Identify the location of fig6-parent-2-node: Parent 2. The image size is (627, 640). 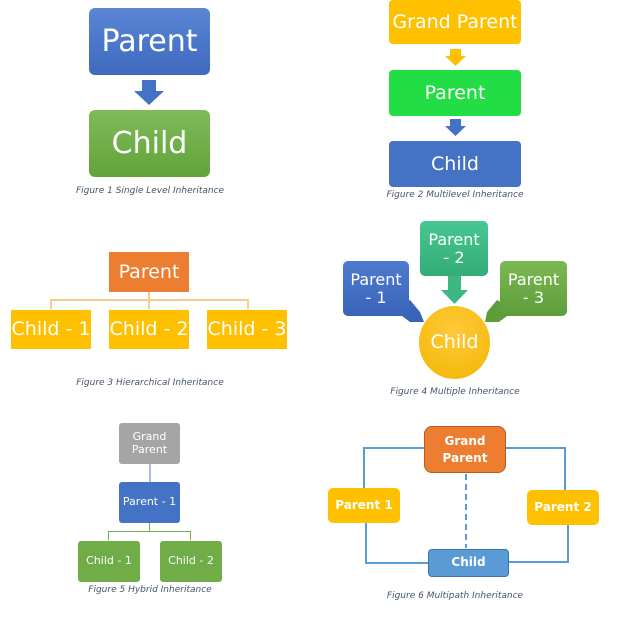
(563, 507).